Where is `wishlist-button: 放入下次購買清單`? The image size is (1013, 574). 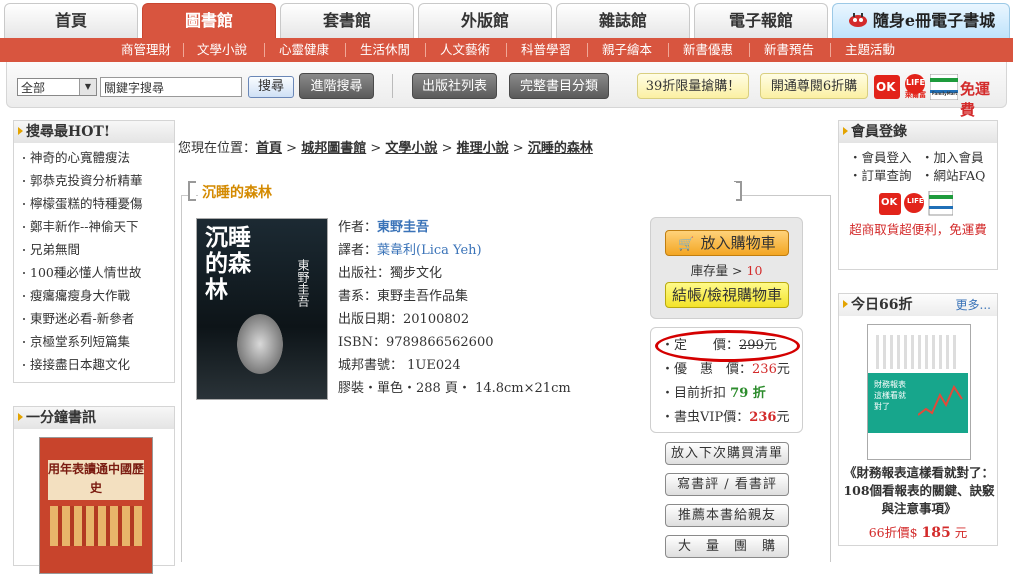 wishlist-button: 放入下次購買清單 is located at coordinates (727, 453).